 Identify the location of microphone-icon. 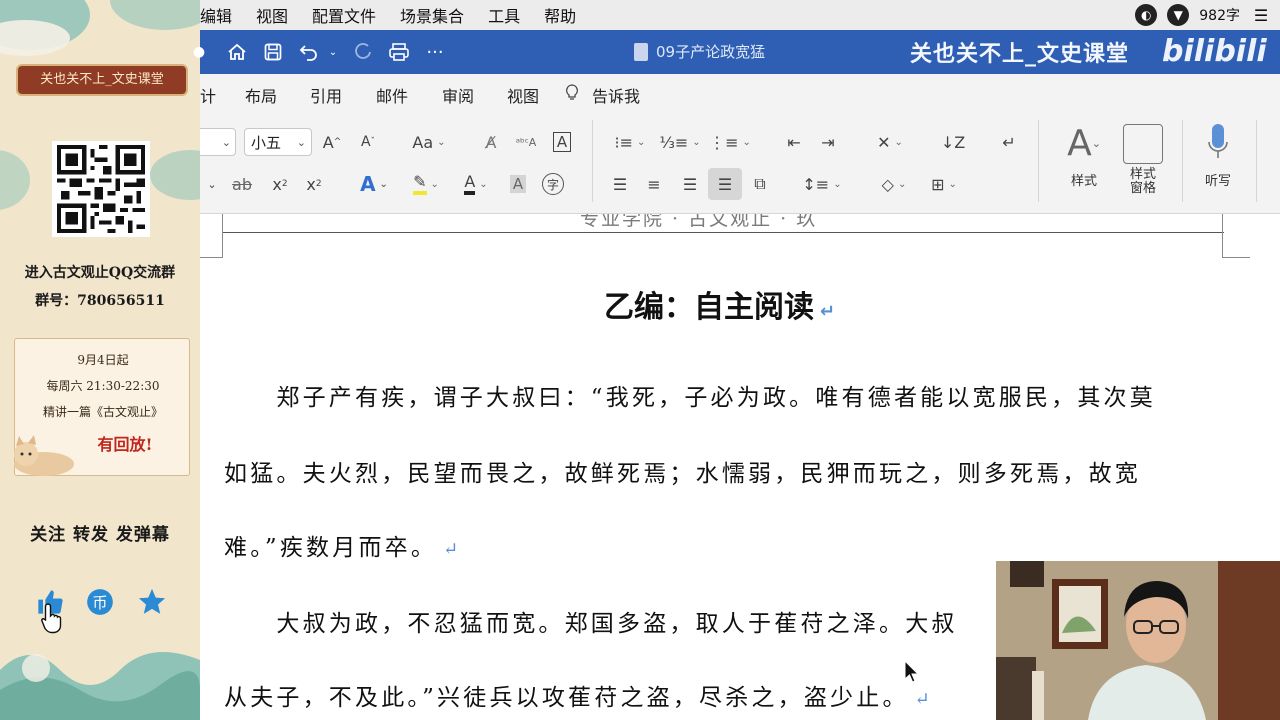
(1218, 144).